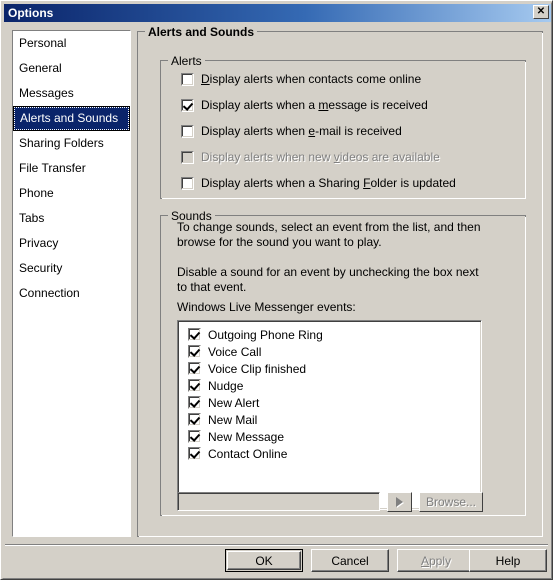  I want to click on event-list-item: New Alert, so click(329, 402).